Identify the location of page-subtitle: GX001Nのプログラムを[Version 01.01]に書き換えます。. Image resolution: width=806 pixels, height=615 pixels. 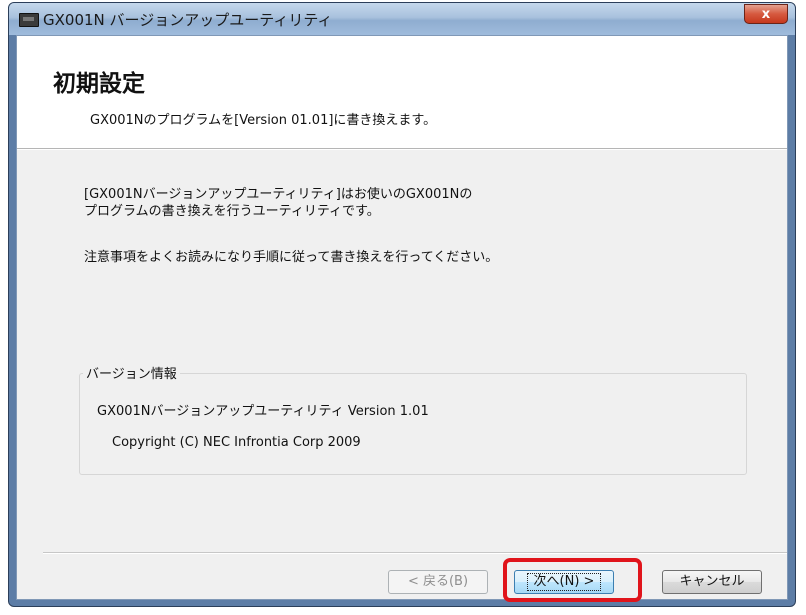
(263, 120).